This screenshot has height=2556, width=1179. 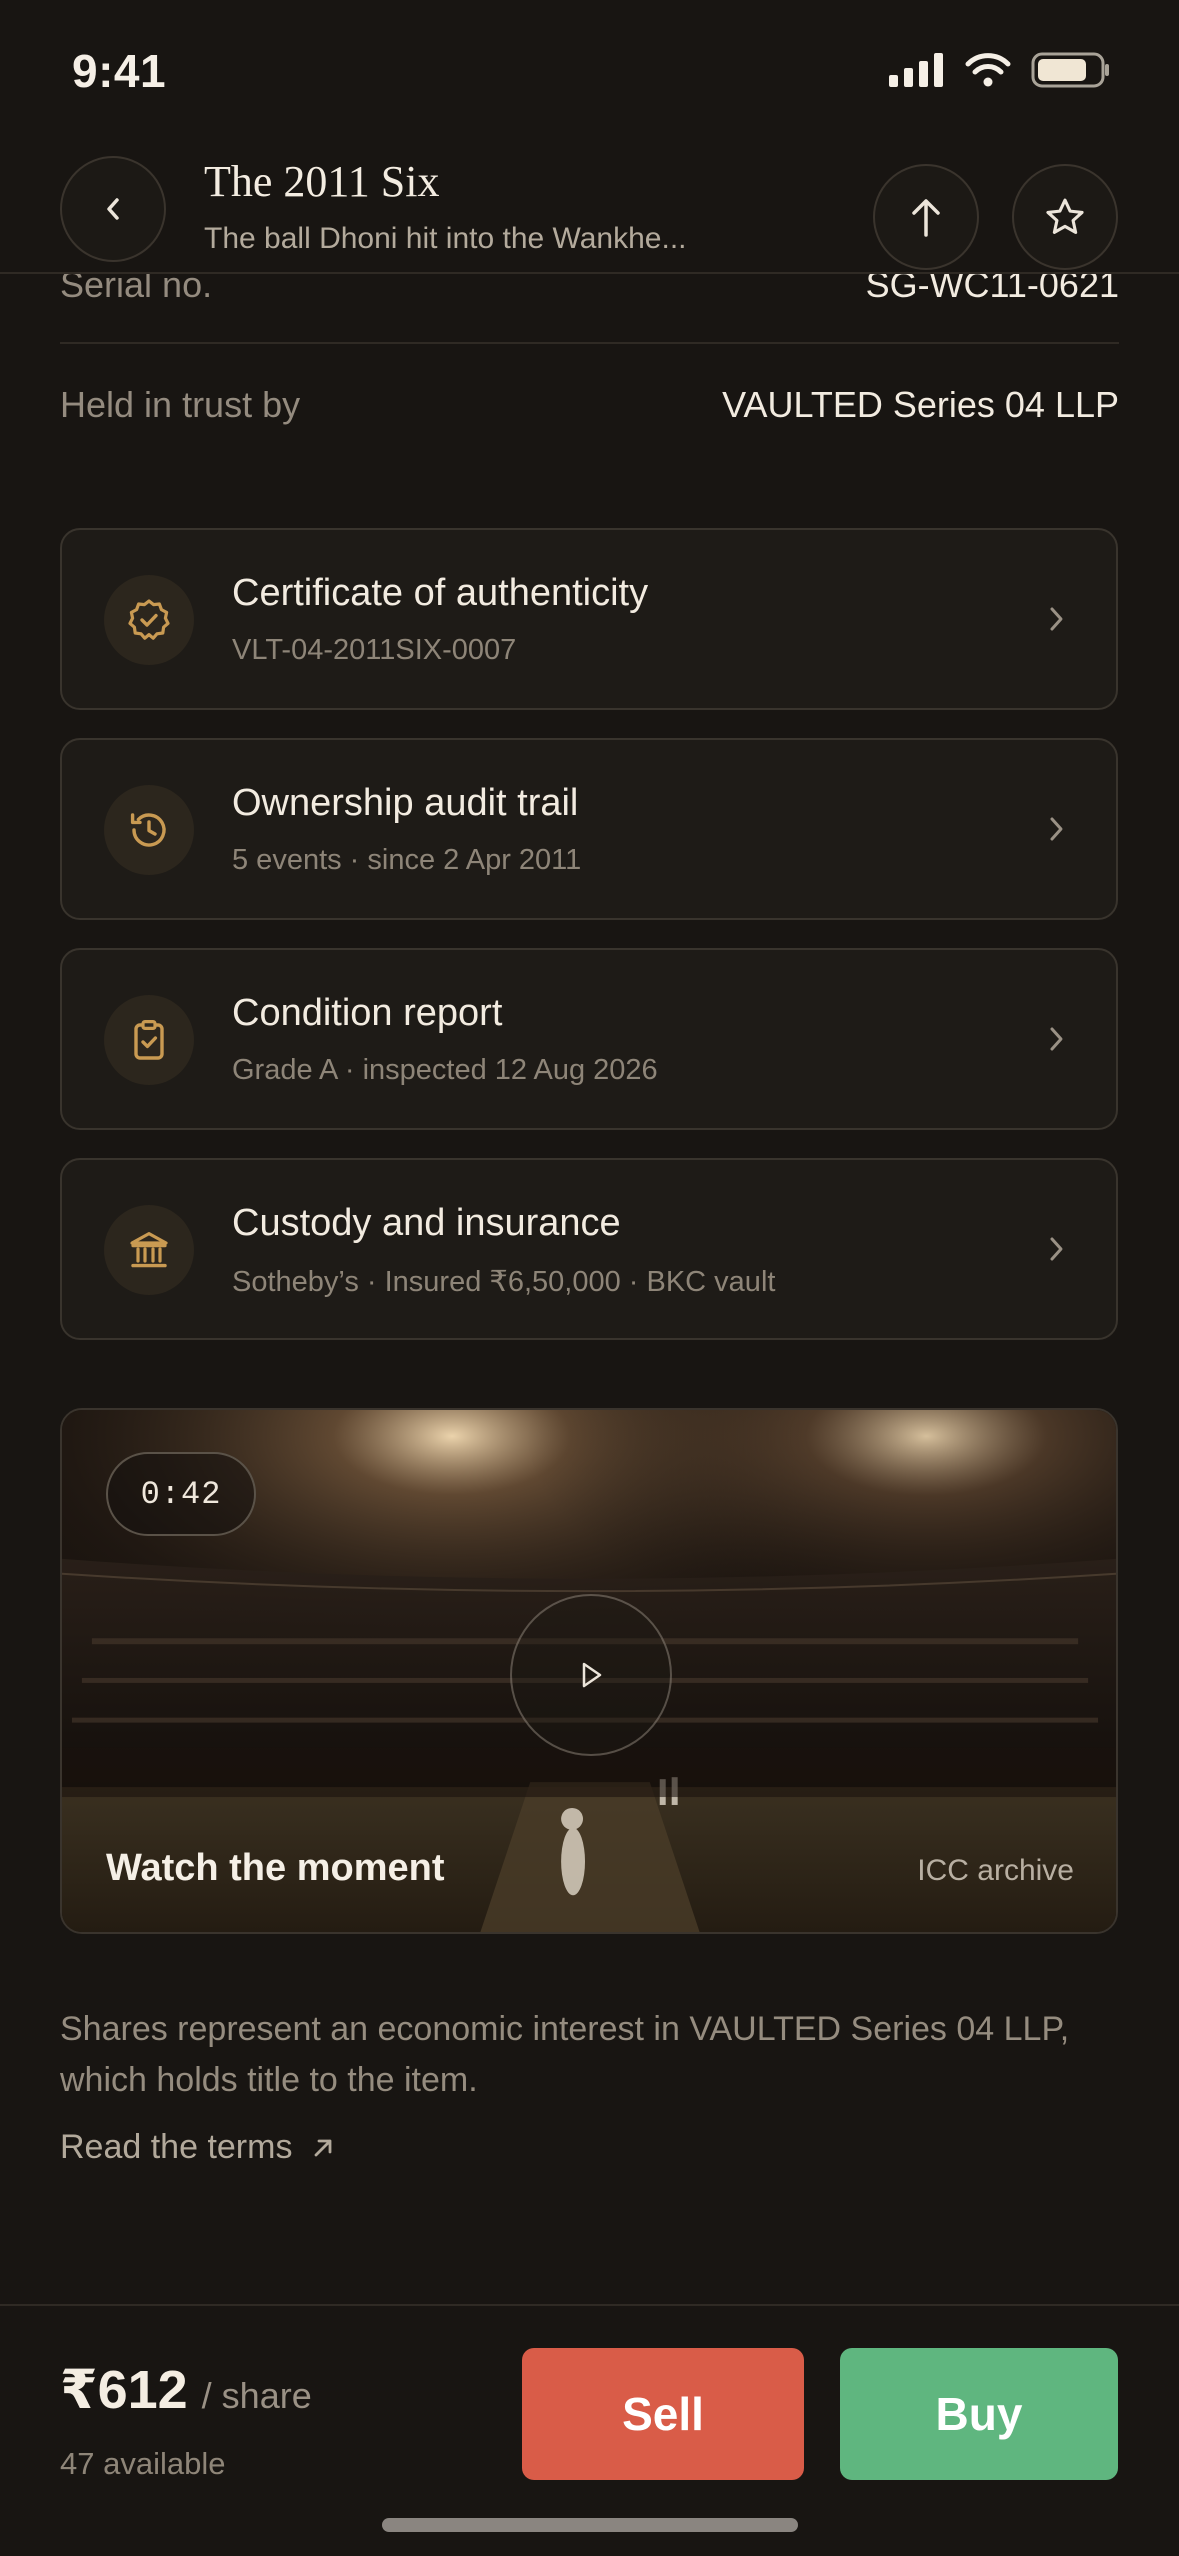 I want to click on arrow-up-icon, so click(x=926, y=218).